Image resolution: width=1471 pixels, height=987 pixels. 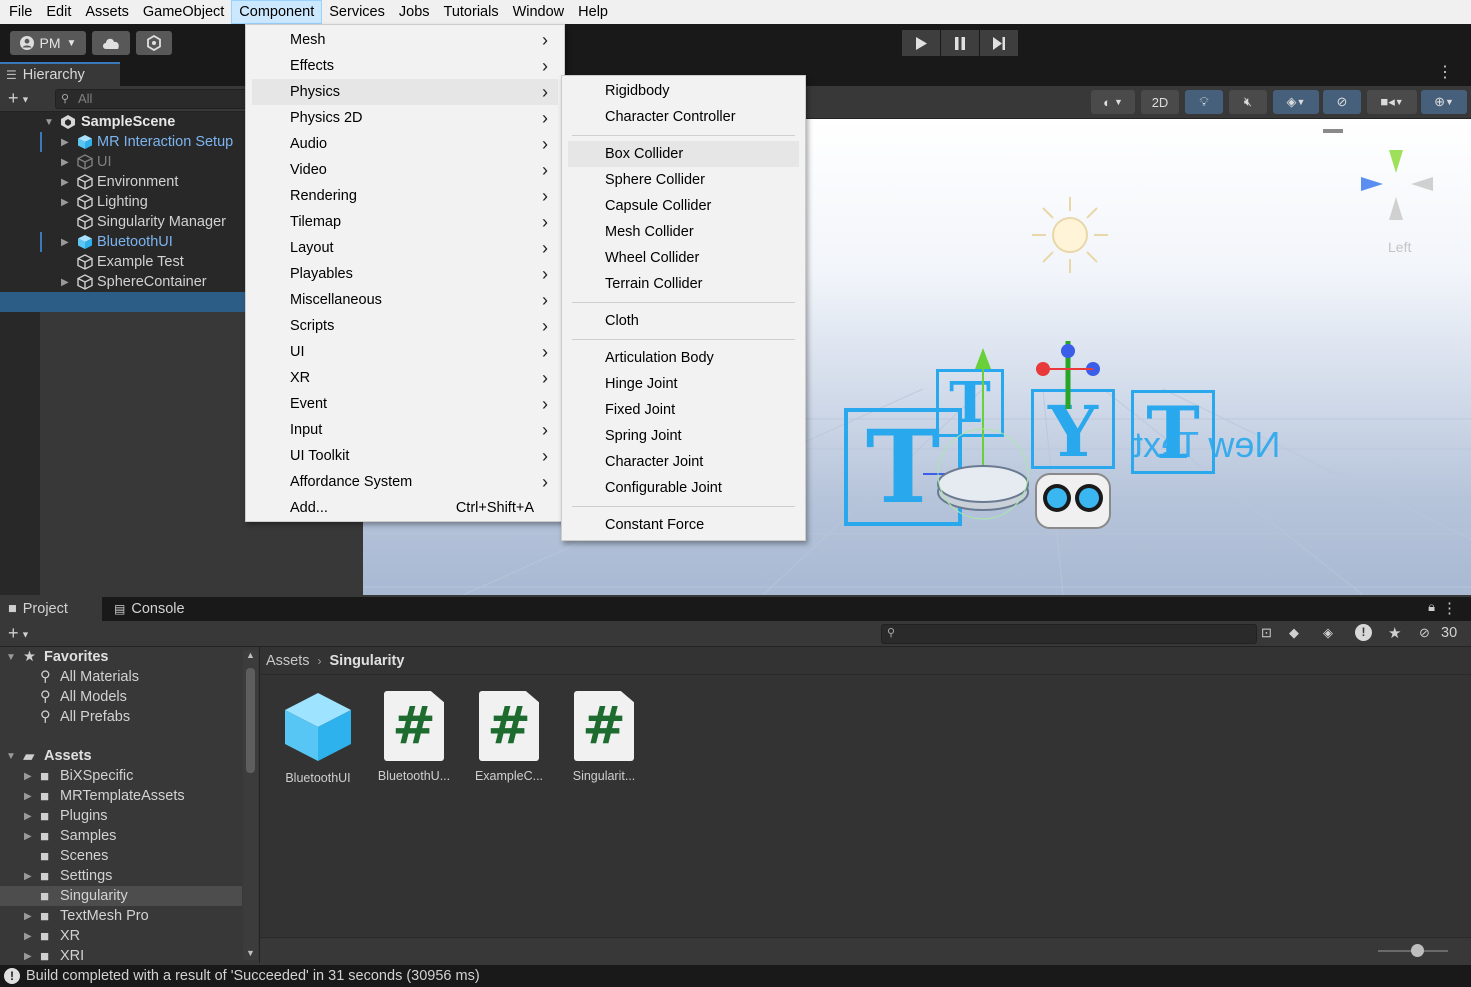 I want to click on menu-help: Help, so click(x=593, y=12).